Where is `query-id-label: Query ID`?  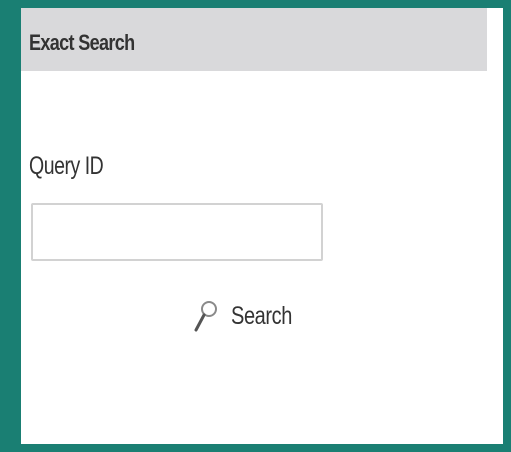
query-id-label: Query ID is located at coordinates (66, 166).